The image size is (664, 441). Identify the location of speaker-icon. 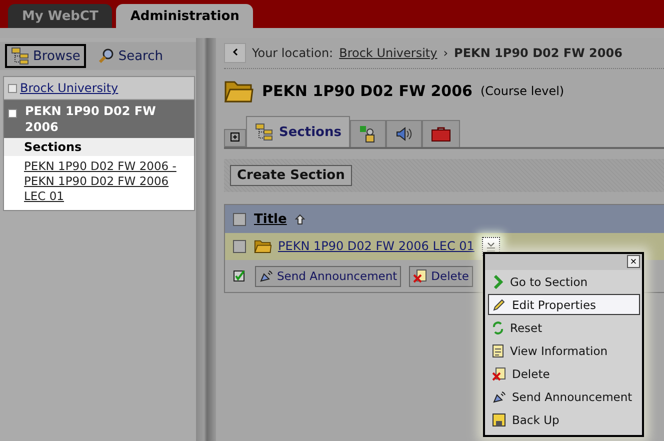
(404, 134).